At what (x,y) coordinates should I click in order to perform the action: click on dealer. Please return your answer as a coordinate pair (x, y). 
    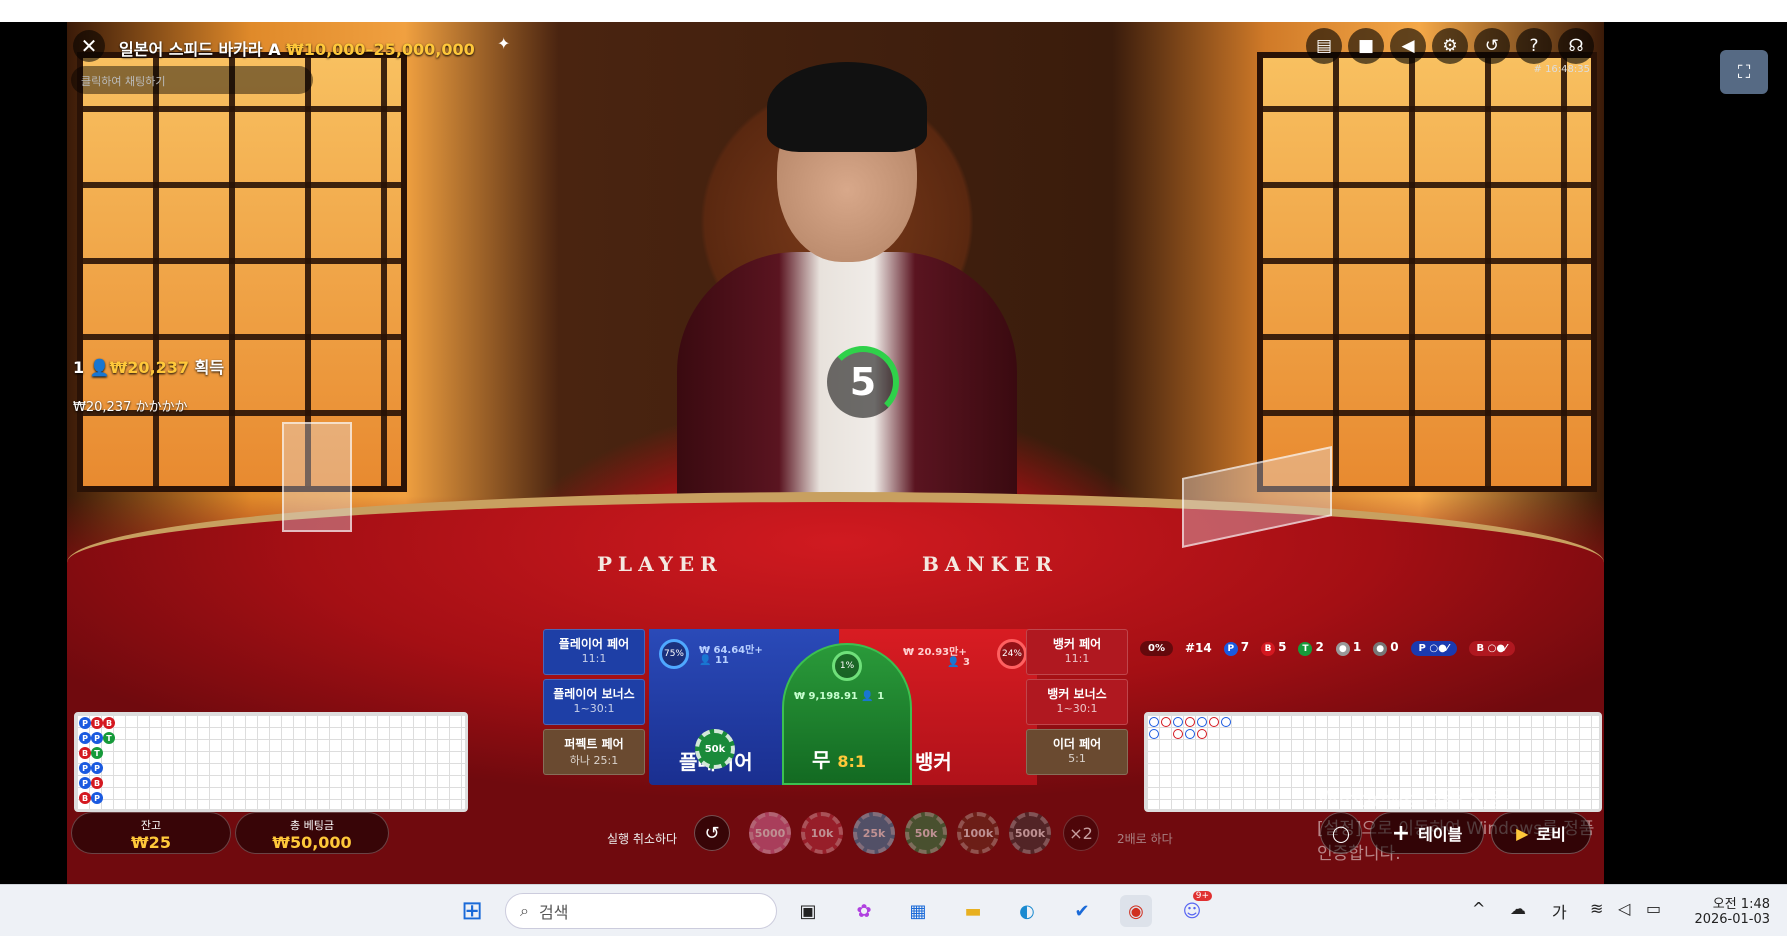
    Looking at the image, I should click on (847, 297).